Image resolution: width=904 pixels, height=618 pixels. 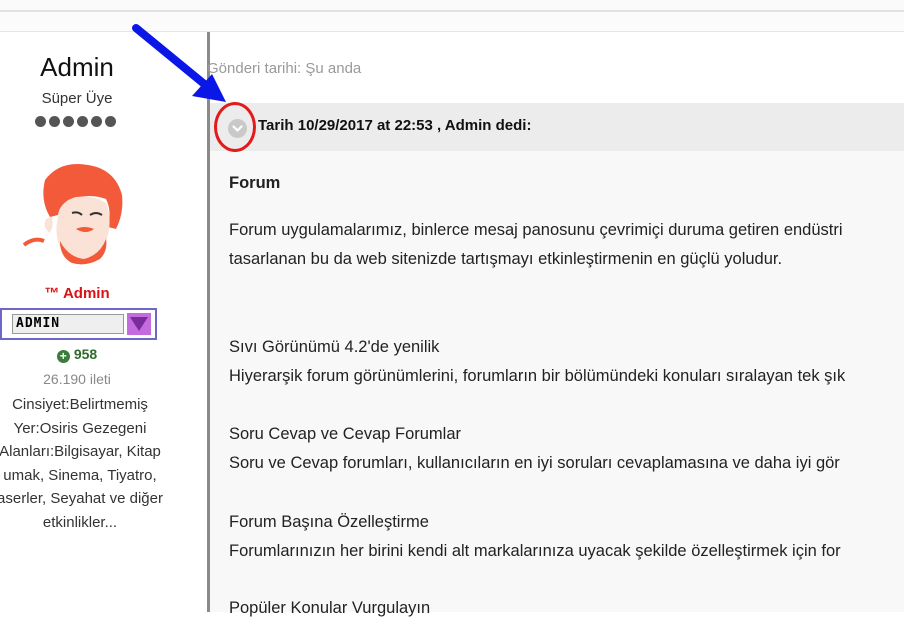 What do you see at coordinates (334, 347) in the screenshot?
I see `section-title: Sıvı Görünümü 4.2'de yenilik` at bounding box center [334, 347].